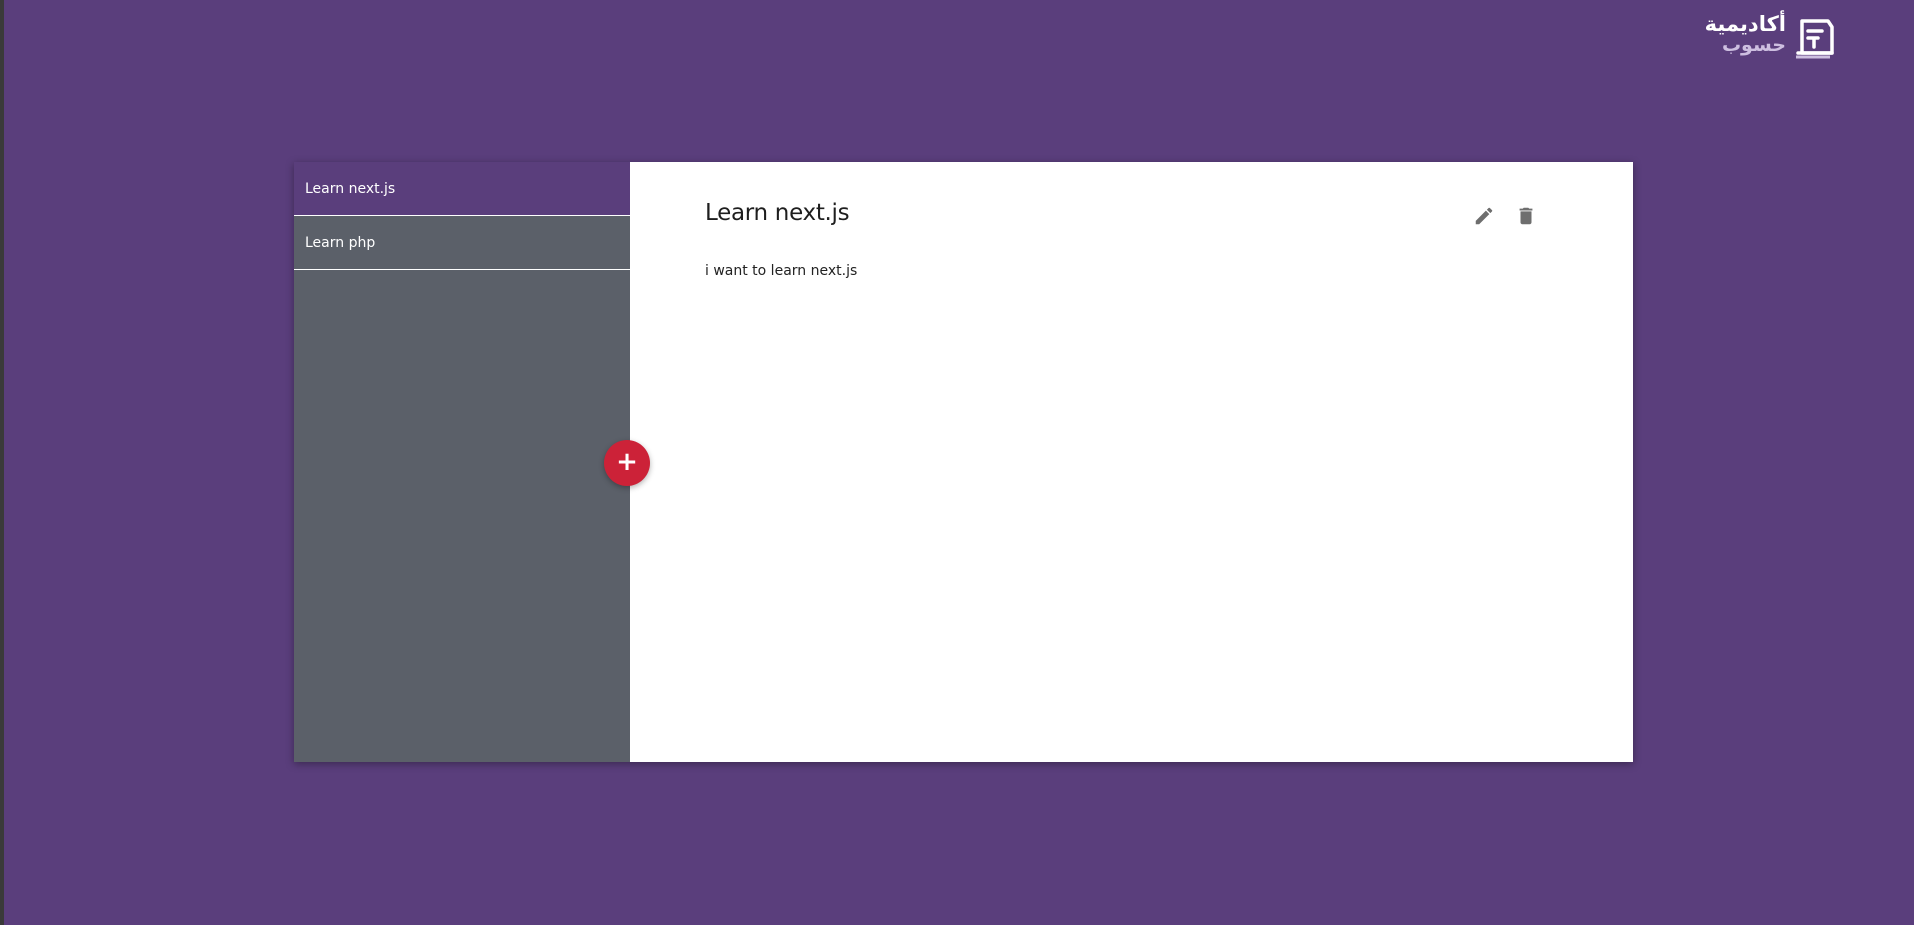 The height and width of the screenshot is (925, 1914). What do you see at coordinates (781, 271) in the screenshot?
I see `note-body: i want to learn next.js` at bounding box center [781, 271].